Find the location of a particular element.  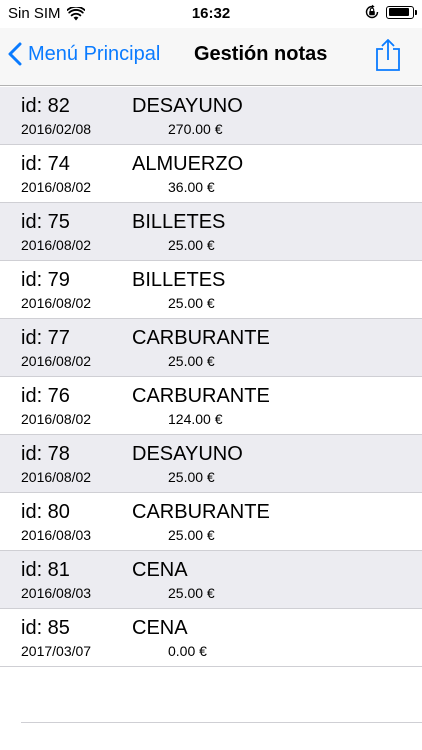

note-date: 2017/03/07 is located at coordinates (56, 651).